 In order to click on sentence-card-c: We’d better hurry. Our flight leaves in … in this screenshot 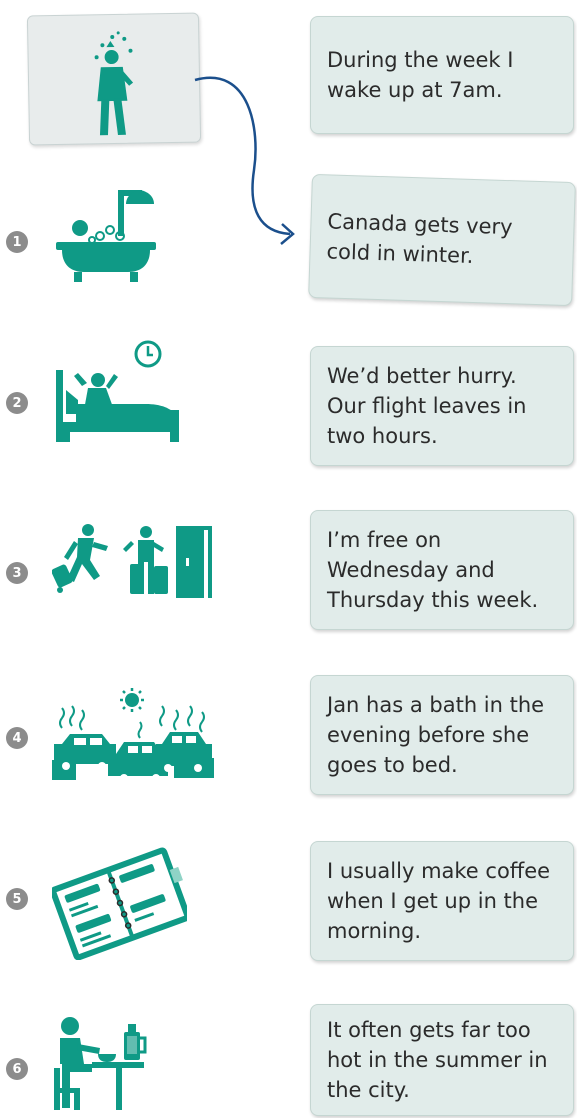, I will do `click(442, 406)`.